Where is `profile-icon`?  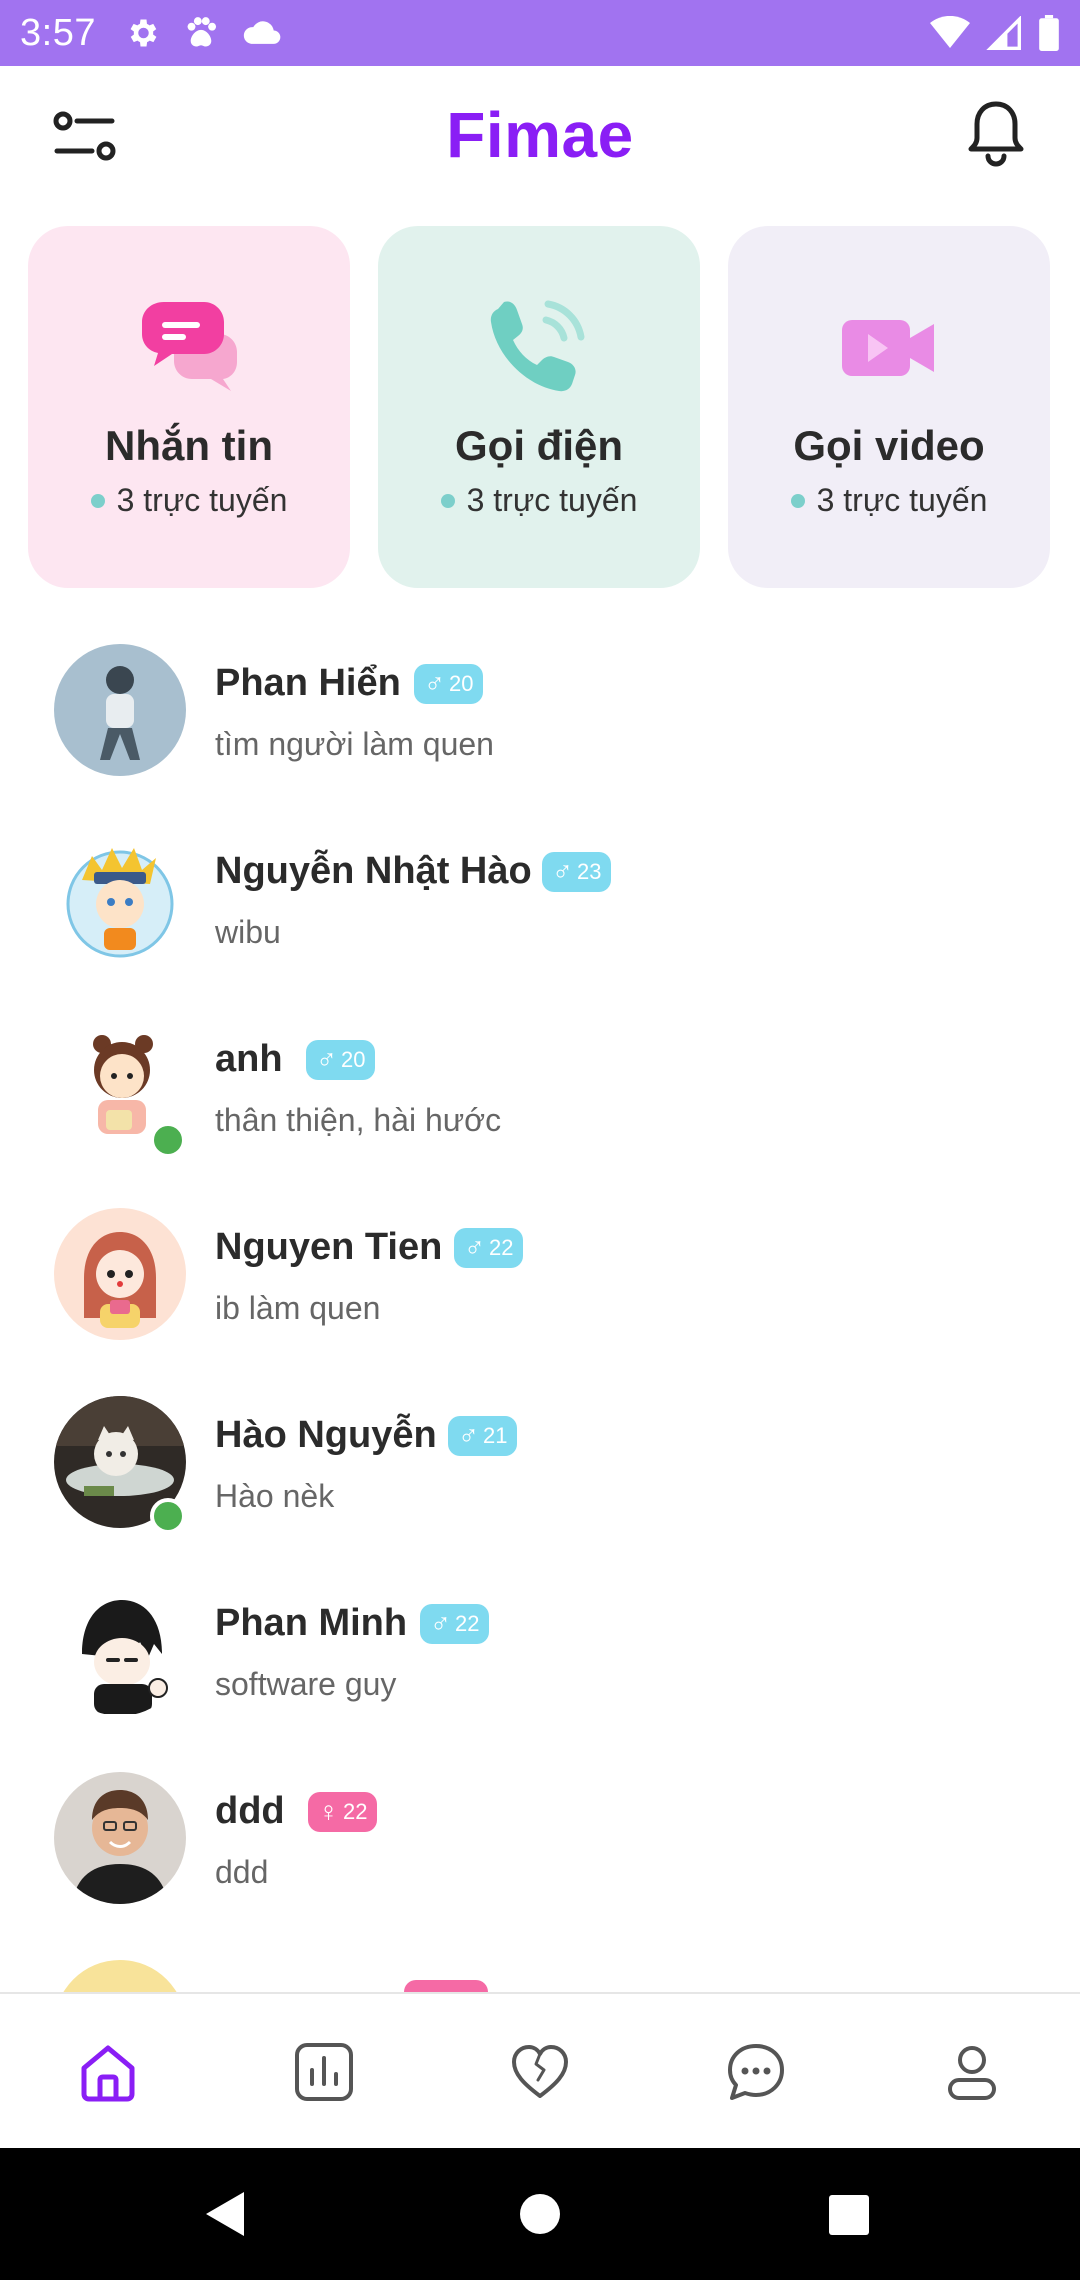 profile-icon is located at coordinates (972, 2073).